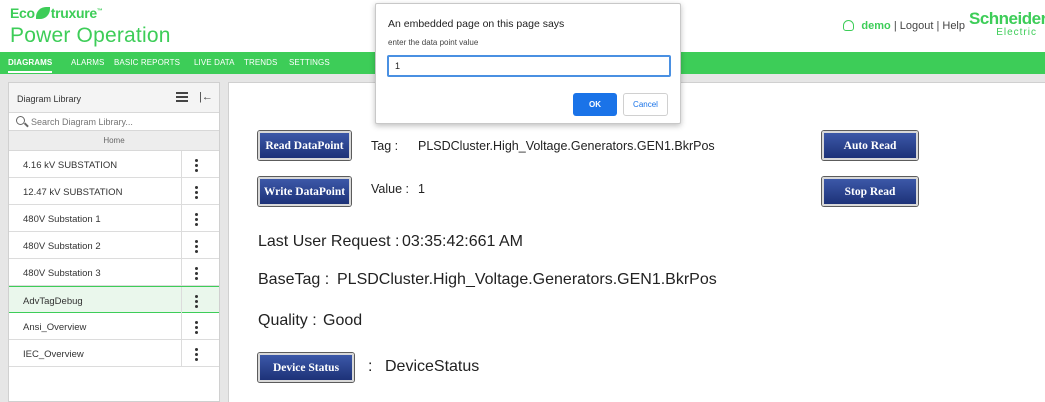 This screenshot has height=402, width=1045. What do you see at coordinates (121, 121) in the screenshot?
I see `library-search-input` at bounding box center [121, 121].